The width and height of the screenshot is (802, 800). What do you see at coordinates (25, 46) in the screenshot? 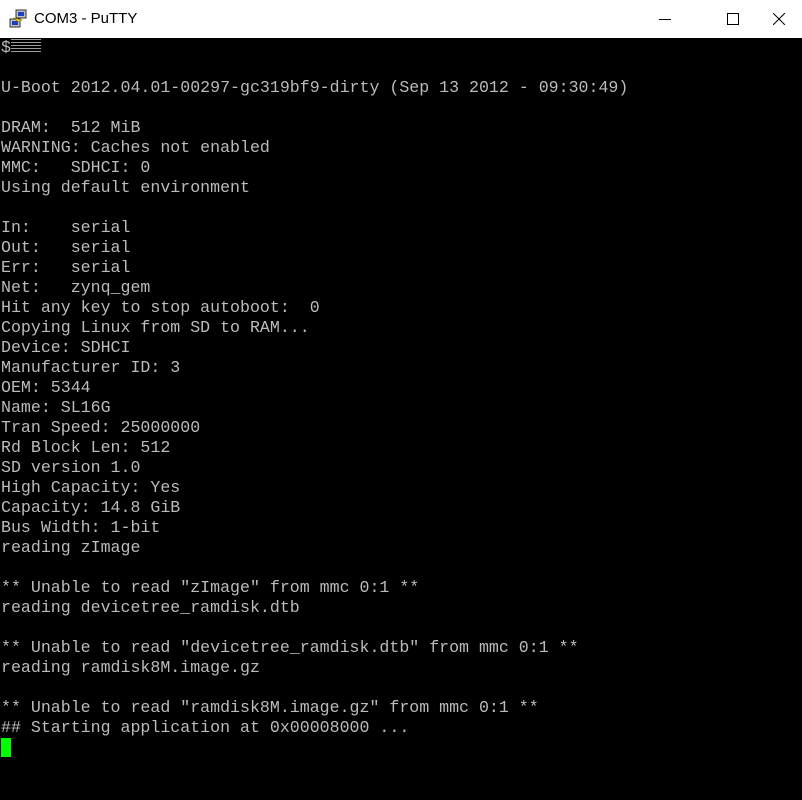
I see `garbled-characters` at bounding box center [25, 46].